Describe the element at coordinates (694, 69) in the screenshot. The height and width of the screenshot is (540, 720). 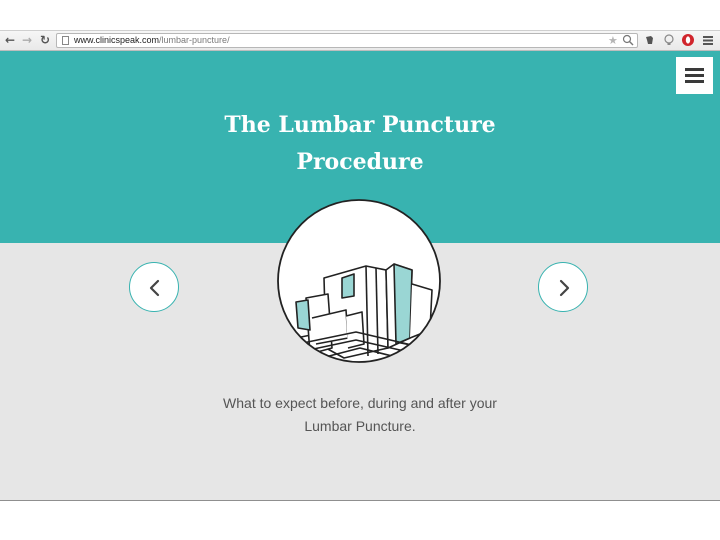
I see `hamburger-menu-icon` at that location.